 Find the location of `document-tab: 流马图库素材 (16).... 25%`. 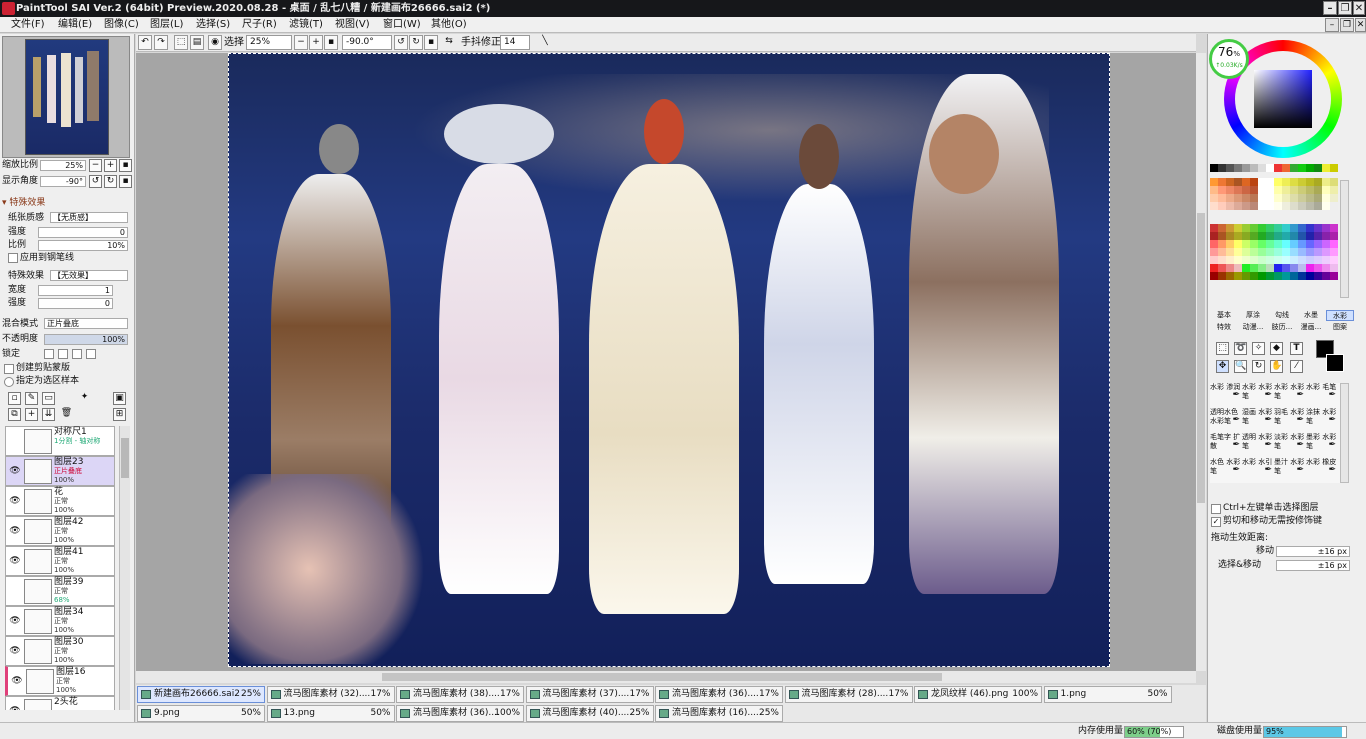

document-tab: 流马图库素材 (16).... 25% is located at coordinates (719, 713).